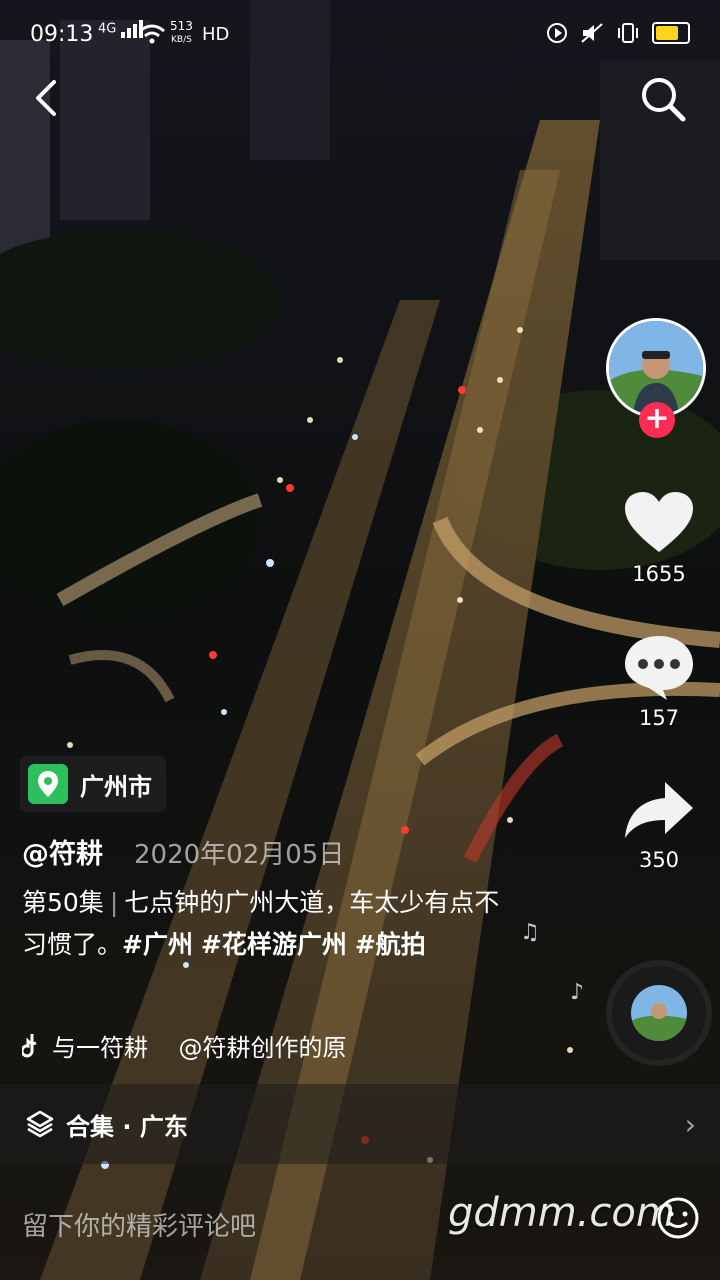 This screenshot has width=720, height=1280. I want to click on location-tag: 广州市, so click(93, 784).